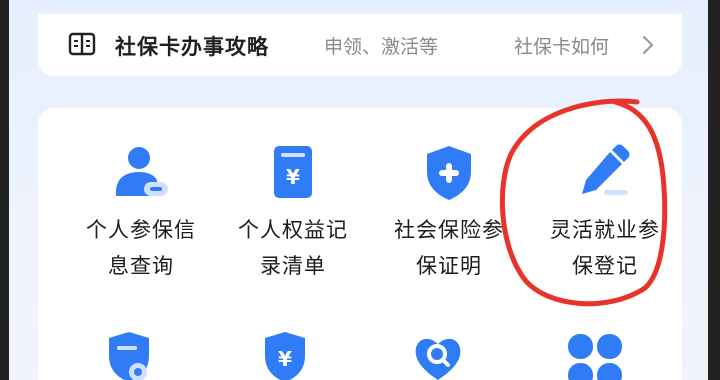  What do you see at coordinates (605, 230) in the screenshot?
I see `service-label: 灵活就业参` at bounding box center [605, 230].